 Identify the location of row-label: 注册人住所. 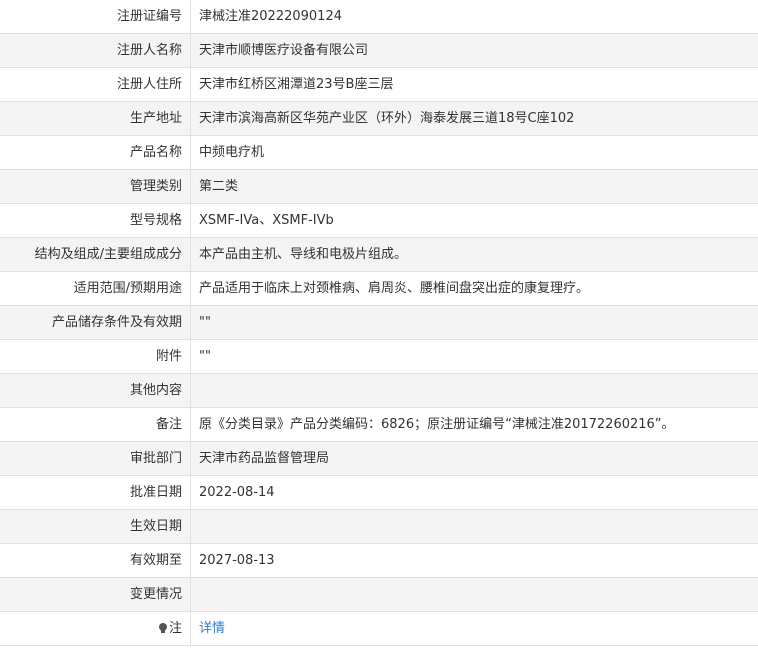
(95, 84).